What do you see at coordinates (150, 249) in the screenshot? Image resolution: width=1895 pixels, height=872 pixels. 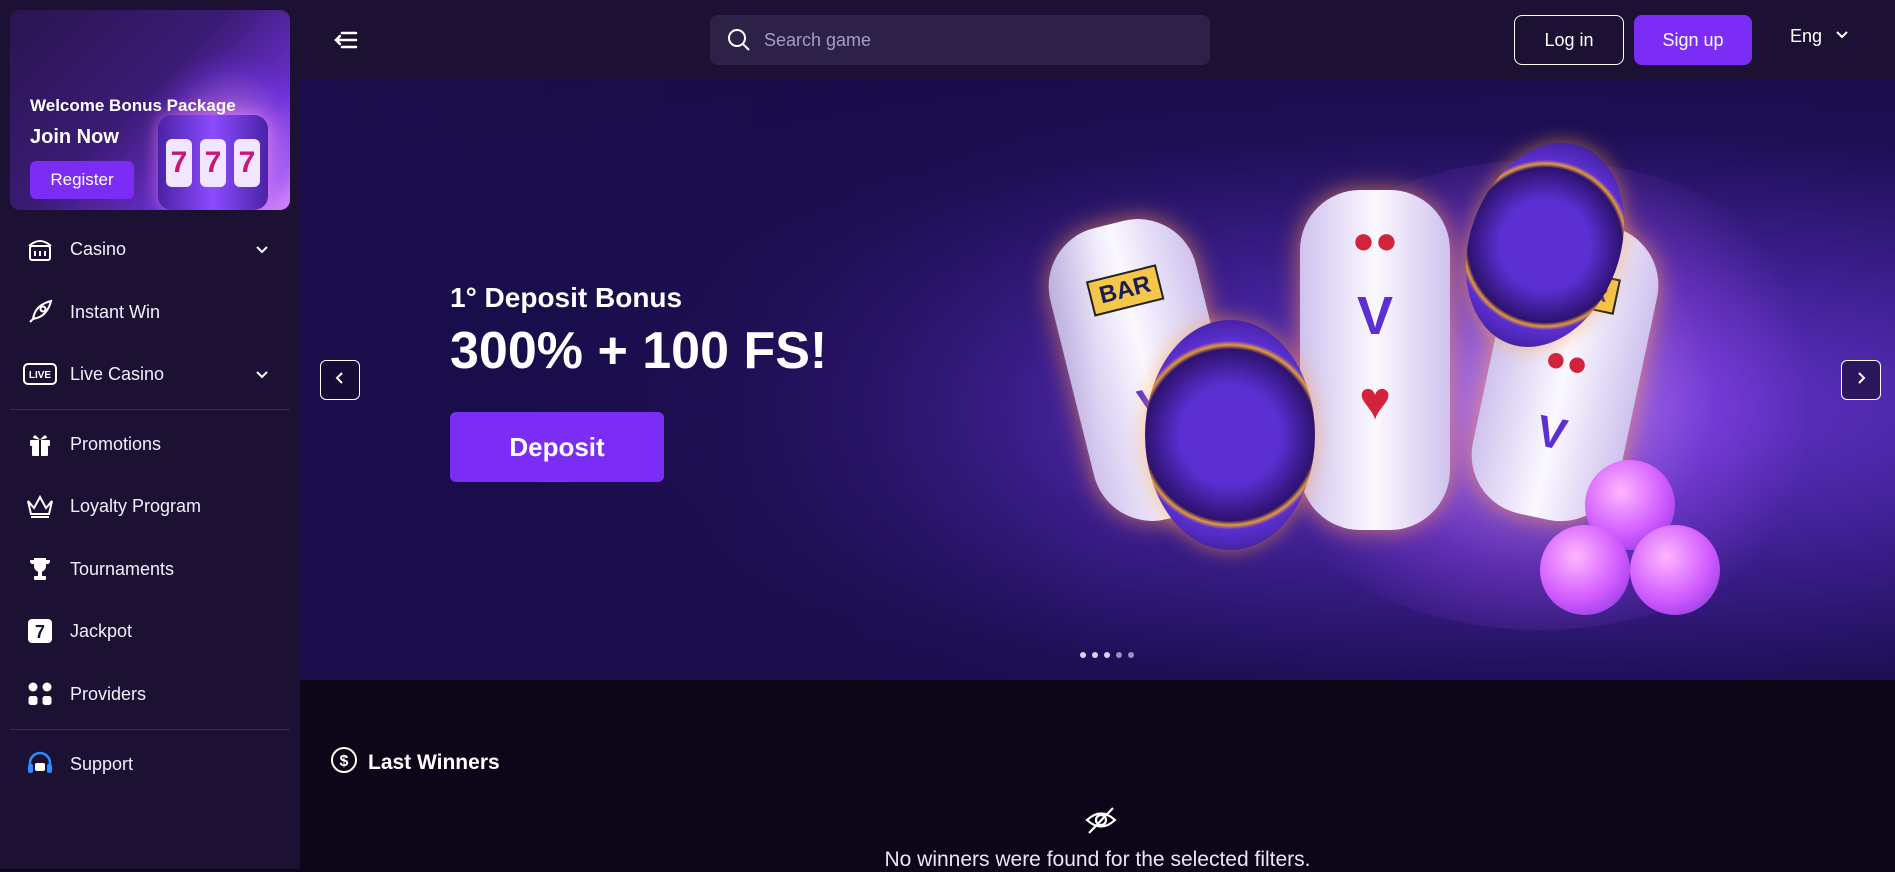 I see `sidebar-item-casino: Casino` at bounding box center [150, 249].